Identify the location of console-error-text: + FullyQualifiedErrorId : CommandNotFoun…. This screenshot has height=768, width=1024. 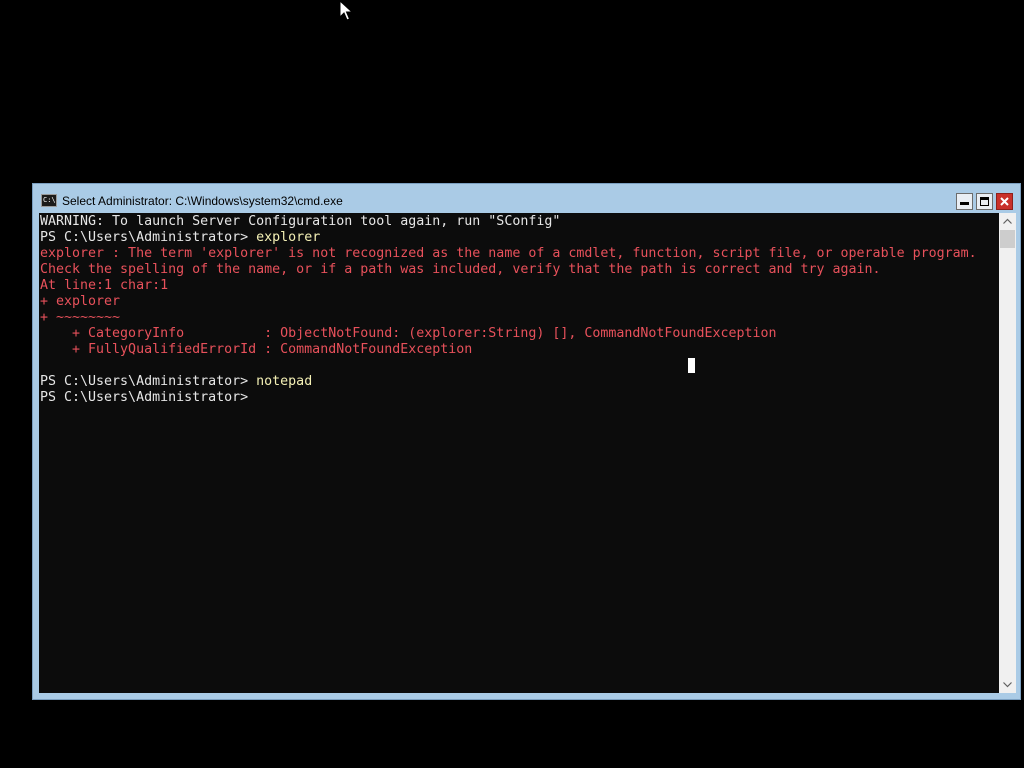
(256, 349).